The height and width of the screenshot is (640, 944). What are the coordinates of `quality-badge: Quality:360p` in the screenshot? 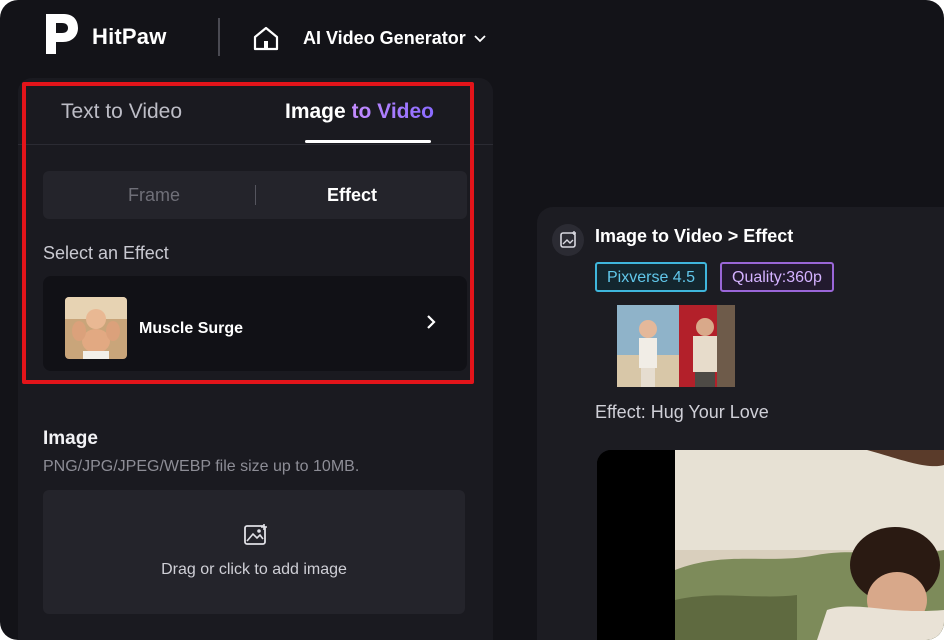 It's located at (777, 277).